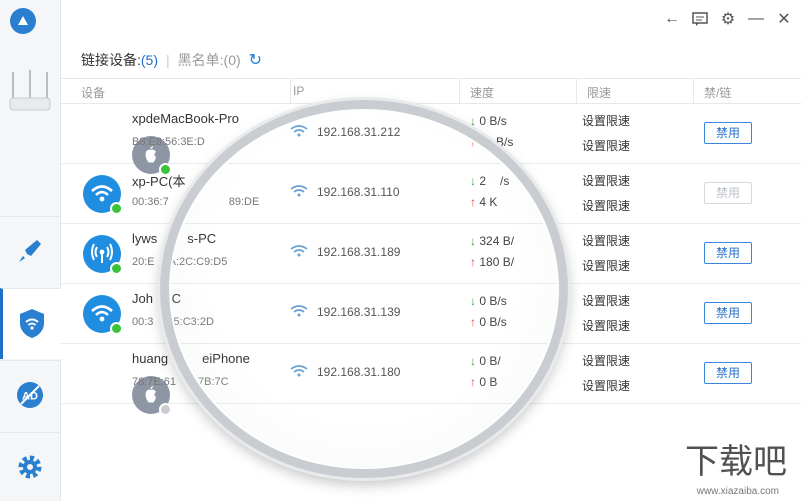 This screenshot has width=801, height=503. Describe the element at coordinates (150, 358) in the screenshot. I see `device-name-text: huang` at that location.